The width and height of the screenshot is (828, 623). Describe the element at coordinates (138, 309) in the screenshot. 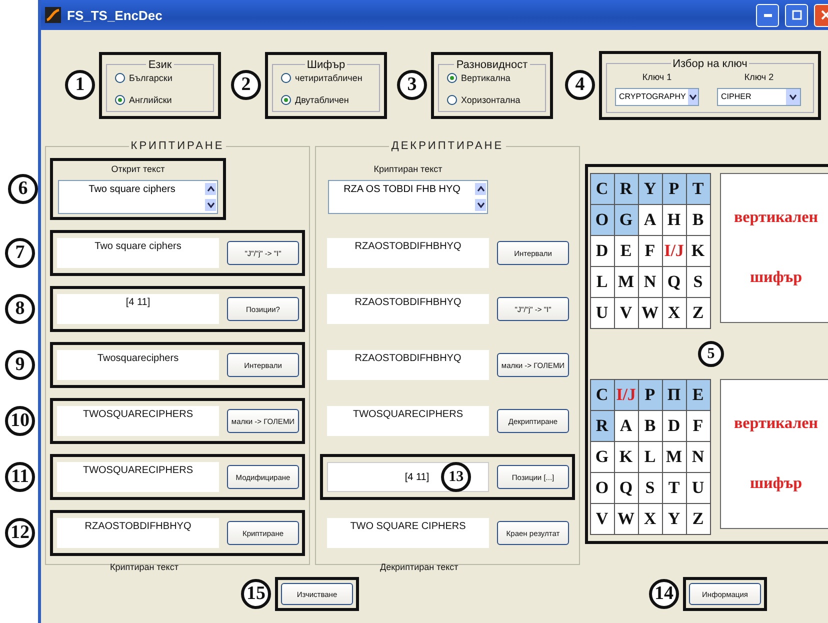

I see `output-field: [4 11]` at that location.